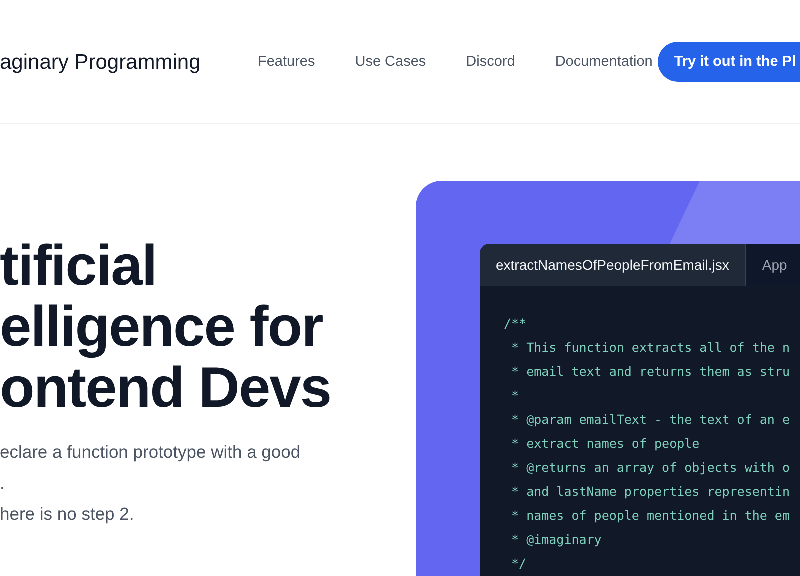 The image size is (800, 576). I want to click on nav-link: Use Cases, so click(390, 62).